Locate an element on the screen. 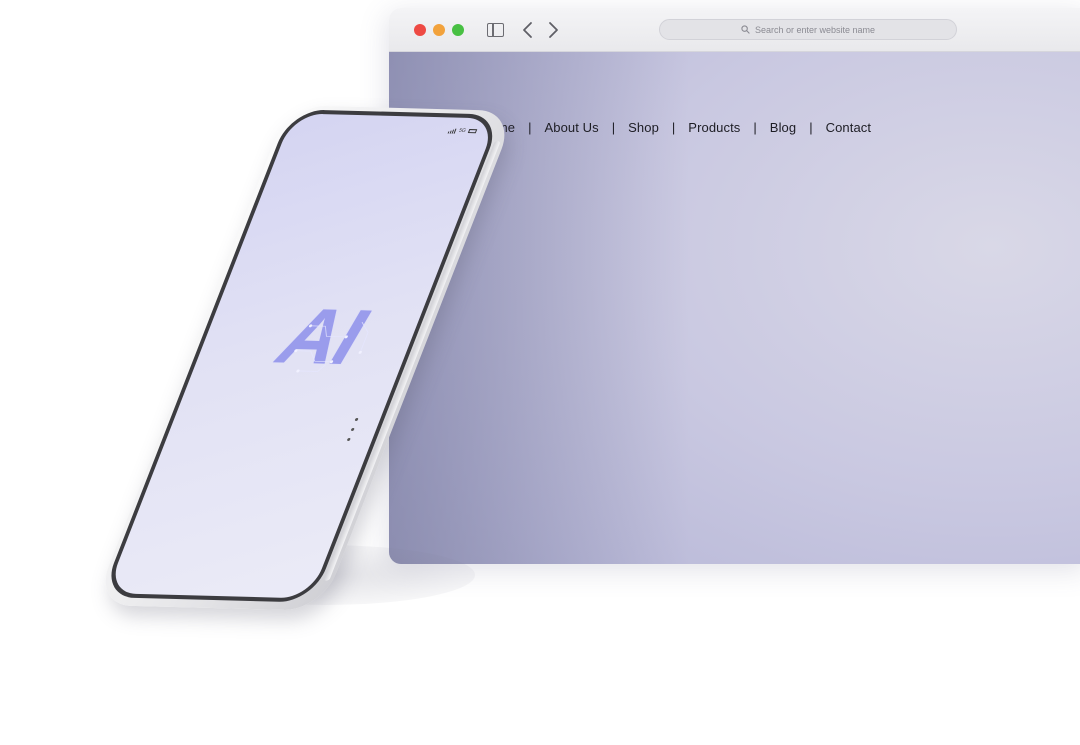 The image size is (1080, 745). network-label: 5G is located at coordinates (462, 130).